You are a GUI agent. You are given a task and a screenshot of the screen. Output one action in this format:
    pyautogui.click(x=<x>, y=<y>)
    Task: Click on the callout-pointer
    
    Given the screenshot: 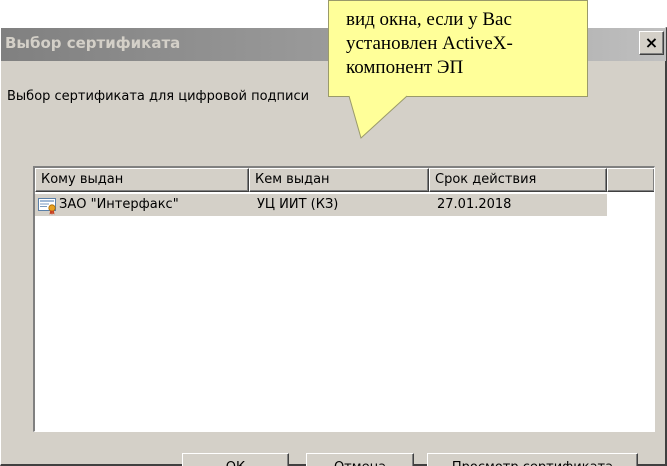 What is the action you would take?
    pyautogui.click(x=378, y=117)
    